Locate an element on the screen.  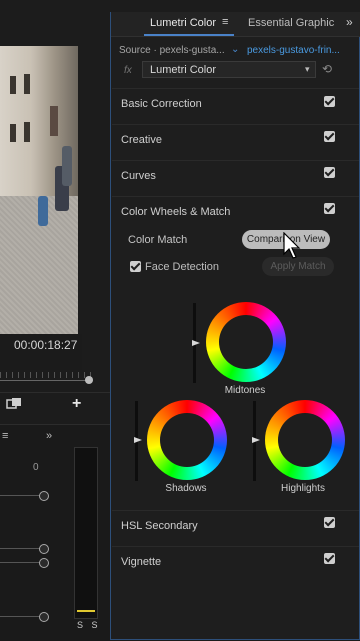
section-label: Basic Correction is located at coordinates (161, 104).